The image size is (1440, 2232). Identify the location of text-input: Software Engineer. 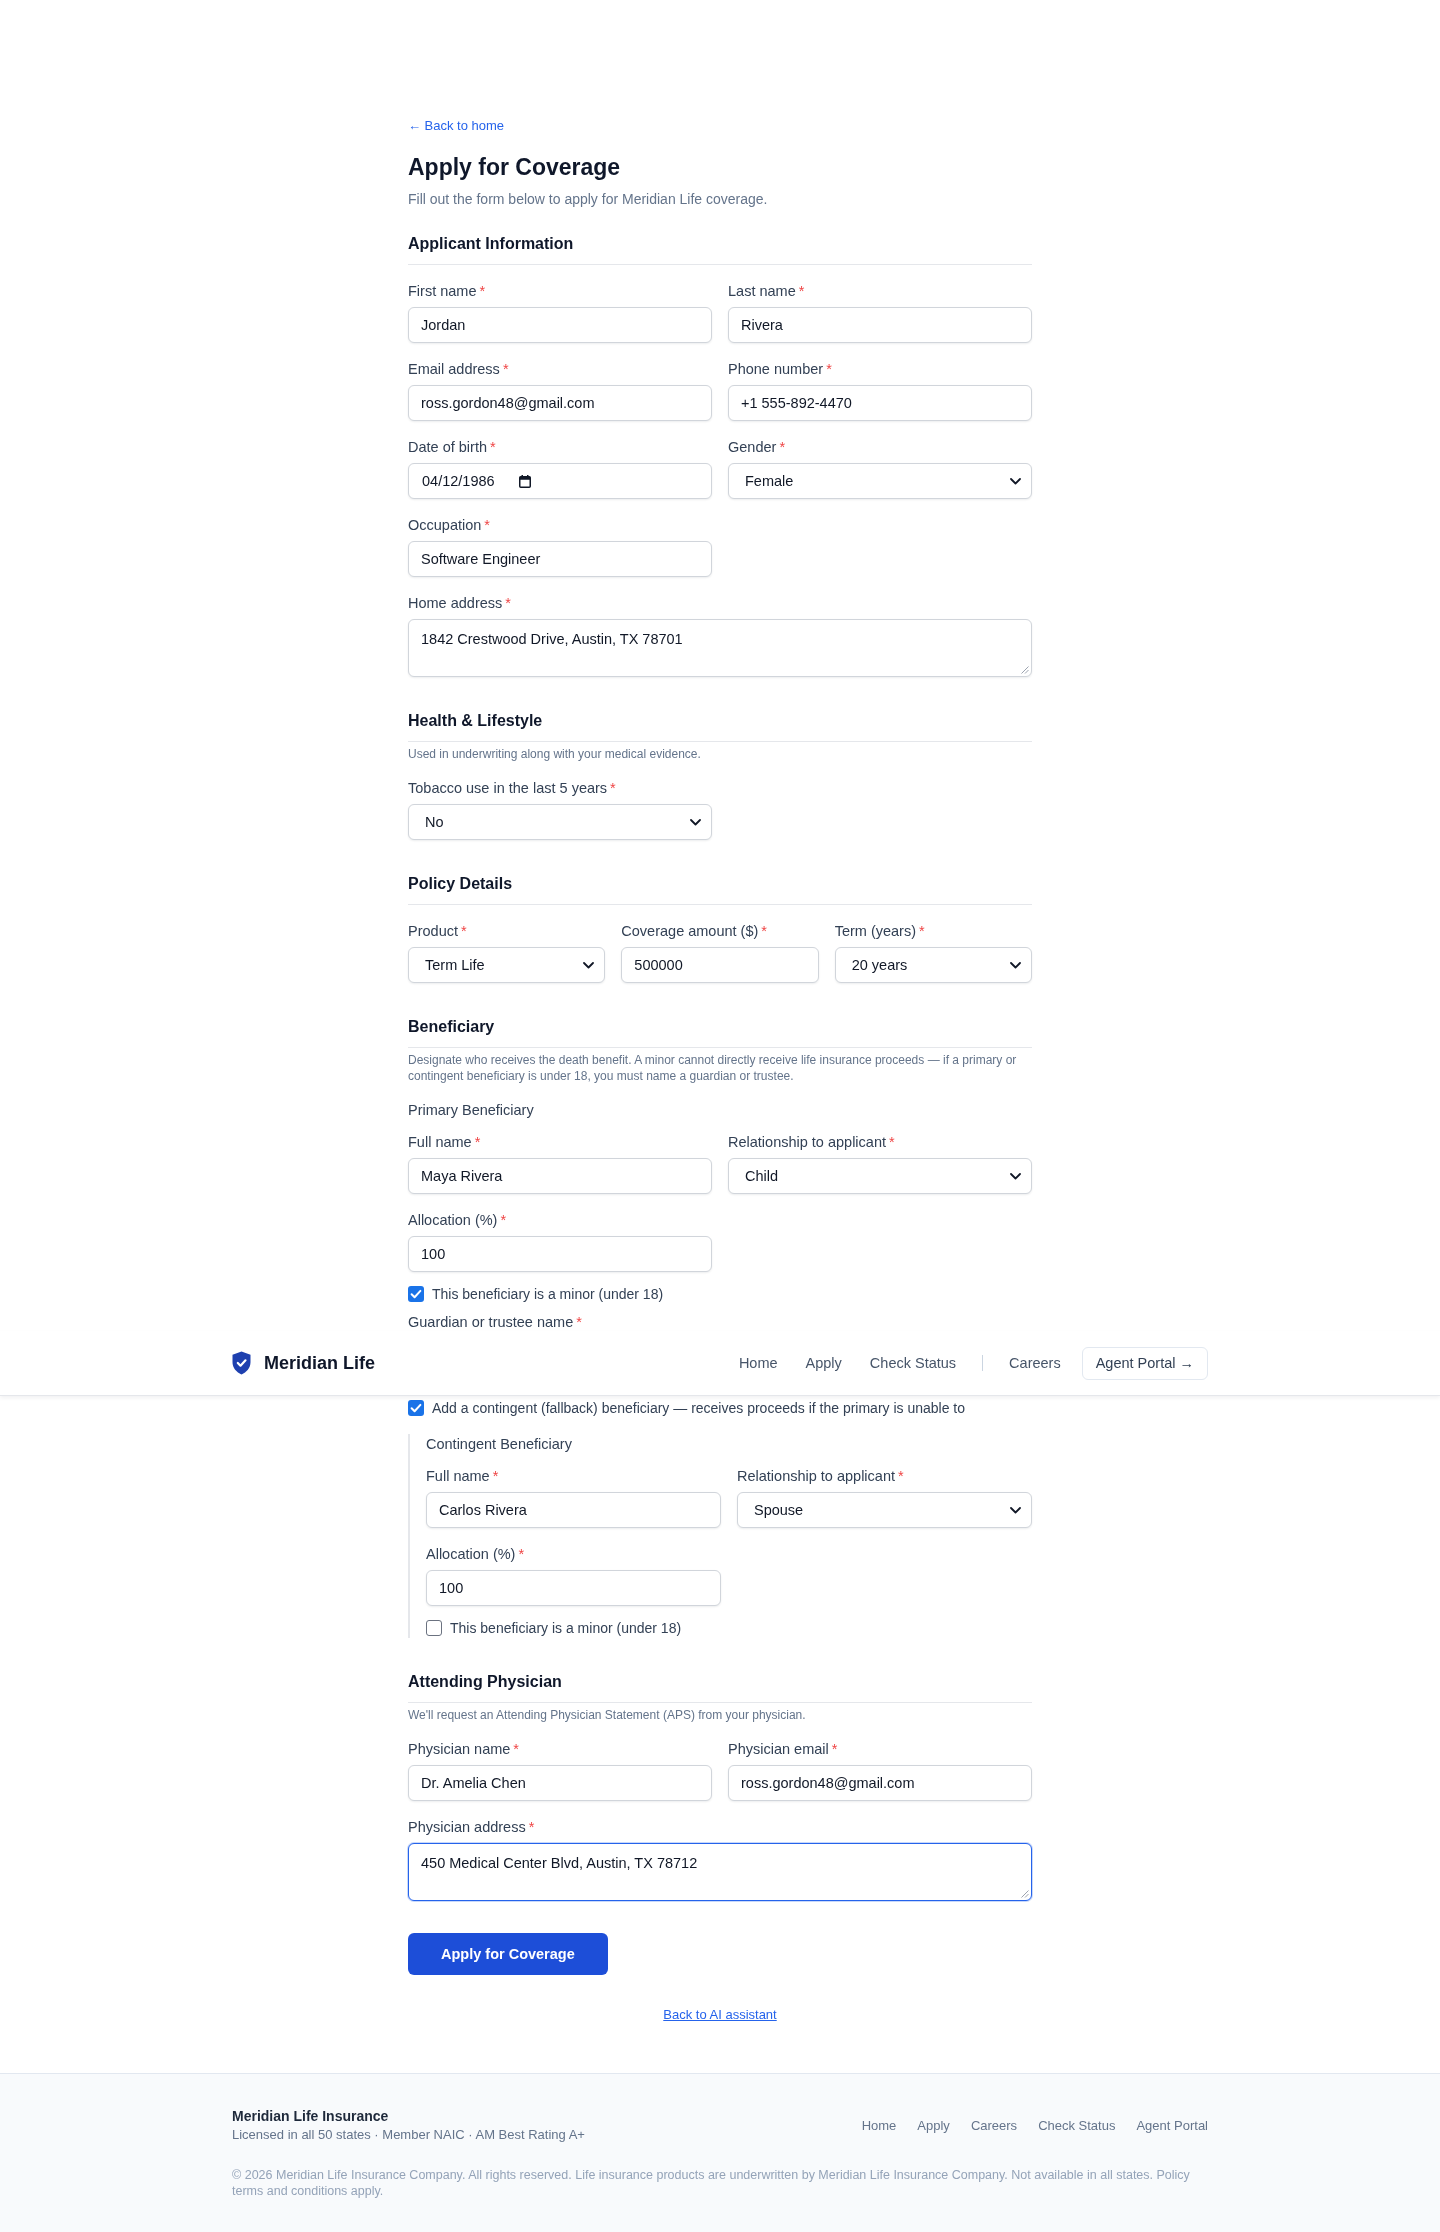
(560, 559).